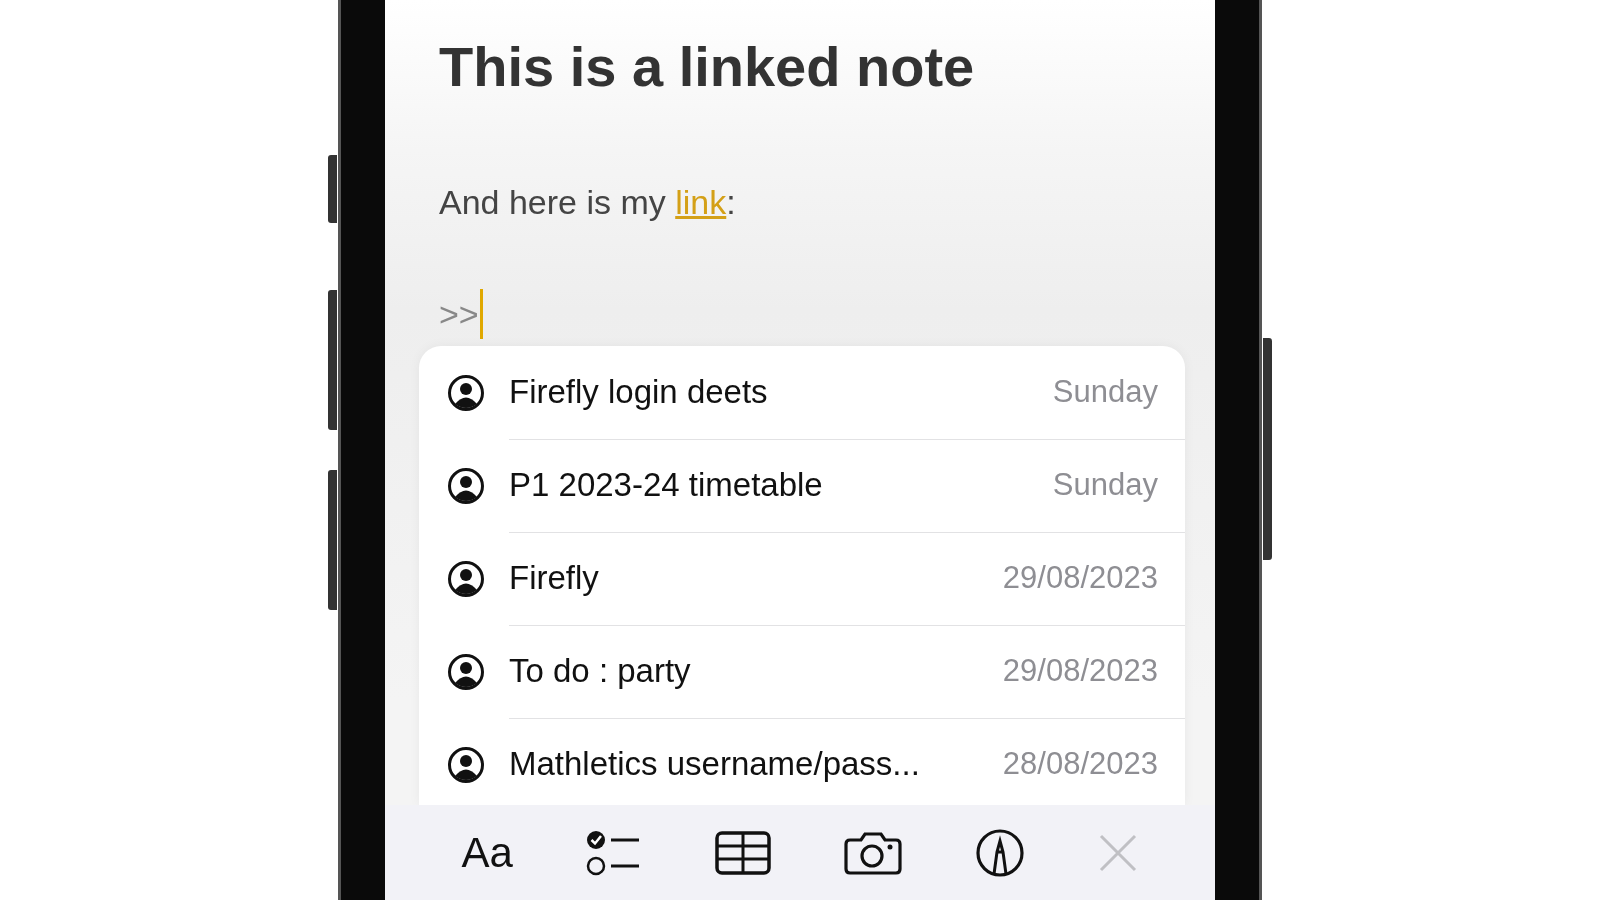 The image size is (1600, 900). I want to click on note-title: To do : party, so click(750, 671).